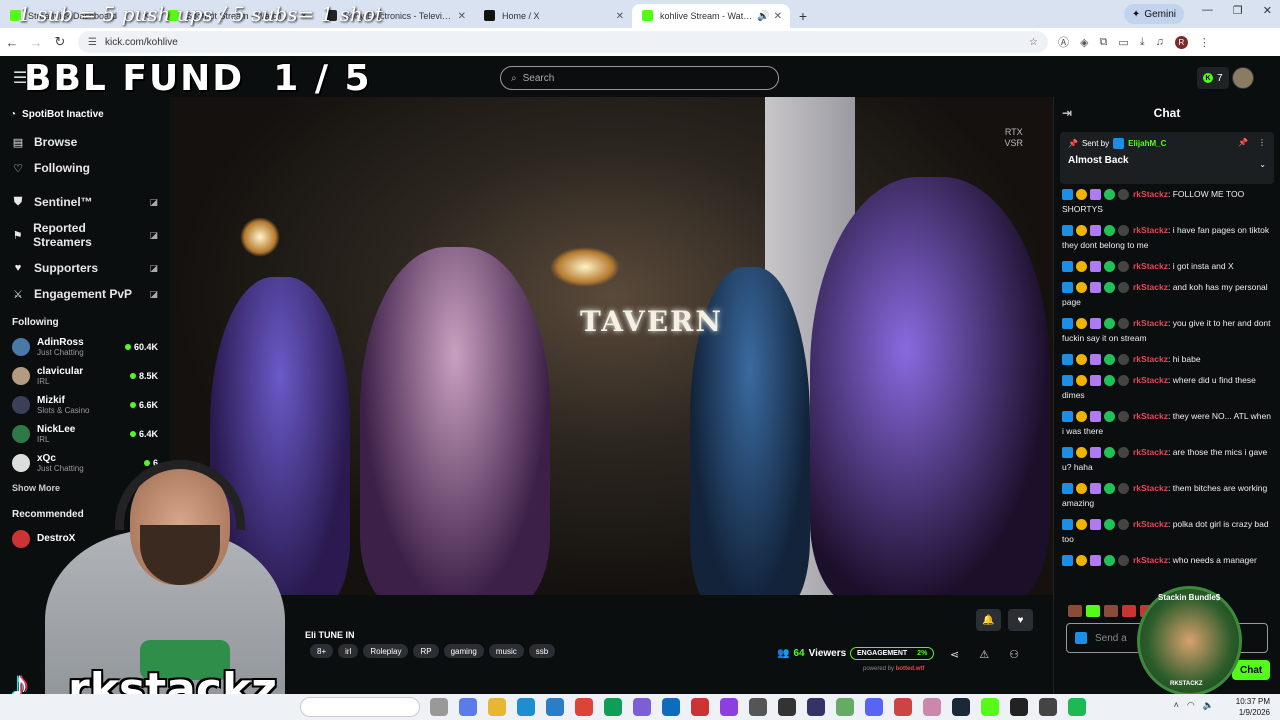 Image resolution: width=1280 pixels, height=720 pixels. Describe the element at coordinates (1262, 142) in the screenshot. I see `more-icon: ⋮` at that location.